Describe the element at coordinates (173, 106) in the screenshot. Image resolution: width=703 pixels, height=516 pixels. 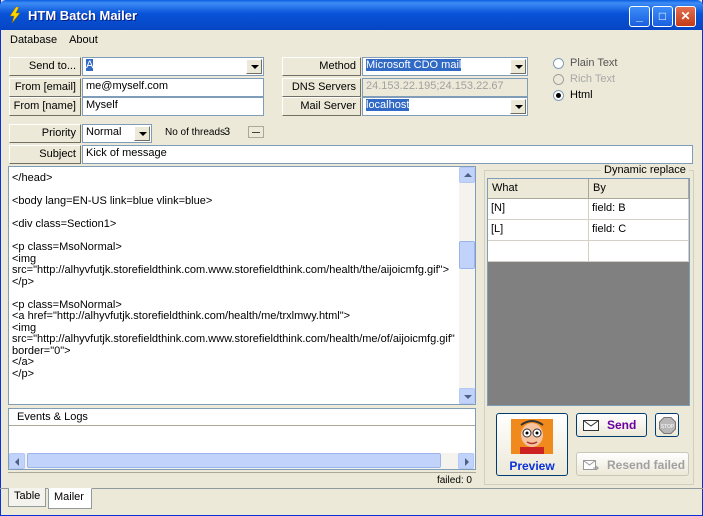
I see `from-name-field: Myself` at that location.